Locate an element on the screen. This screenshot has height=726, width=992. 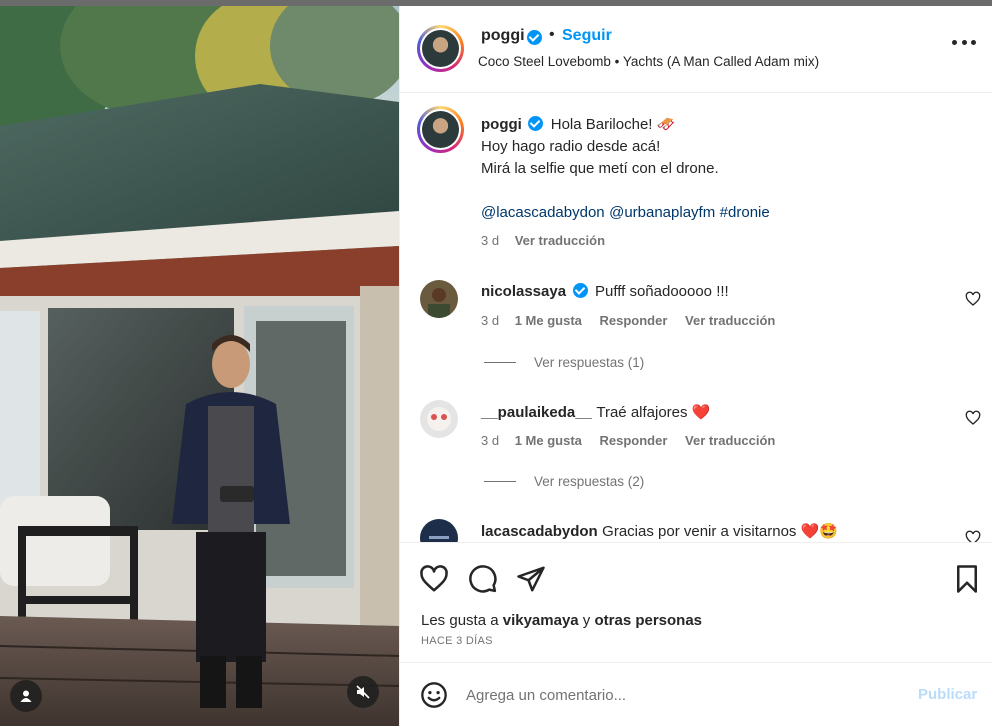
likes-summary: Les gusta a vikyamaya y otras personas is located at coordinates (561, 620).